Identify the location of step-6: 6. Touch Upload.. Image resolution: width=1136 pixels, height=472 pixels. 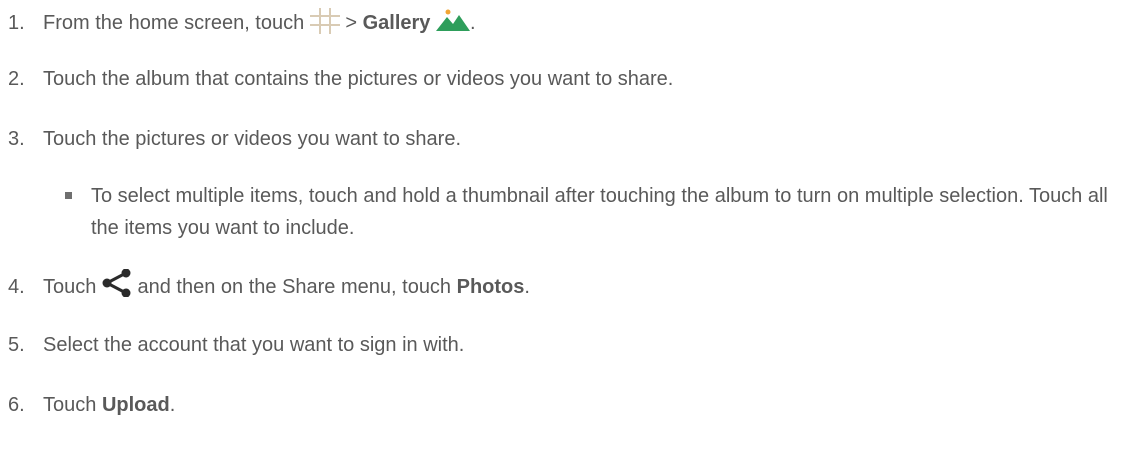
(91, 405).